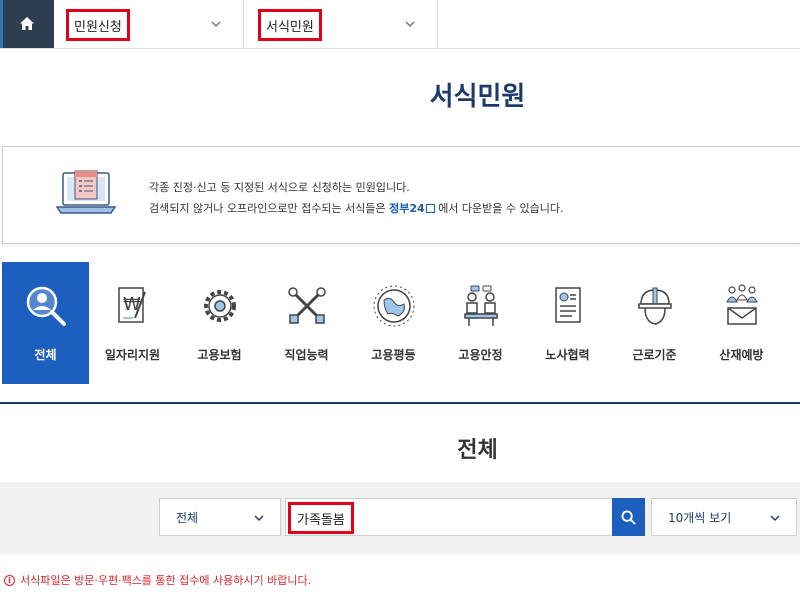  I want to click on laptop-form-icon, so click(86, 192).